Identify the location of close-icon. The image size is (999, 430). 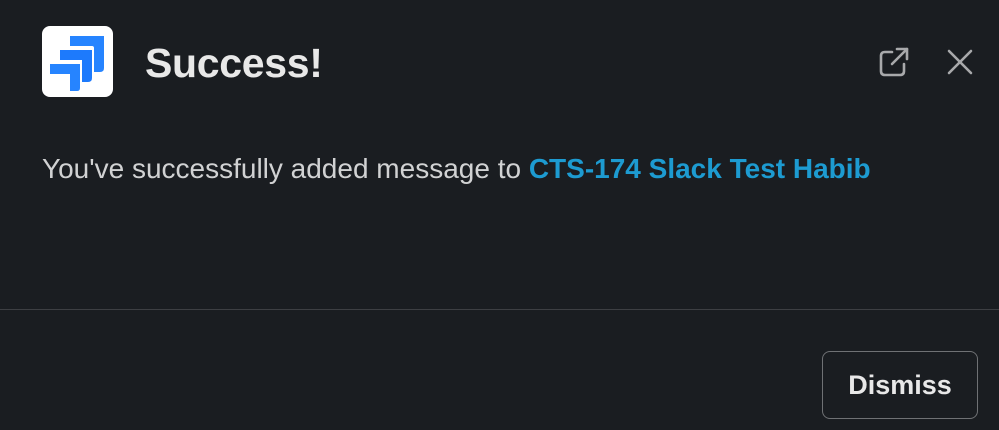
(960, 62).